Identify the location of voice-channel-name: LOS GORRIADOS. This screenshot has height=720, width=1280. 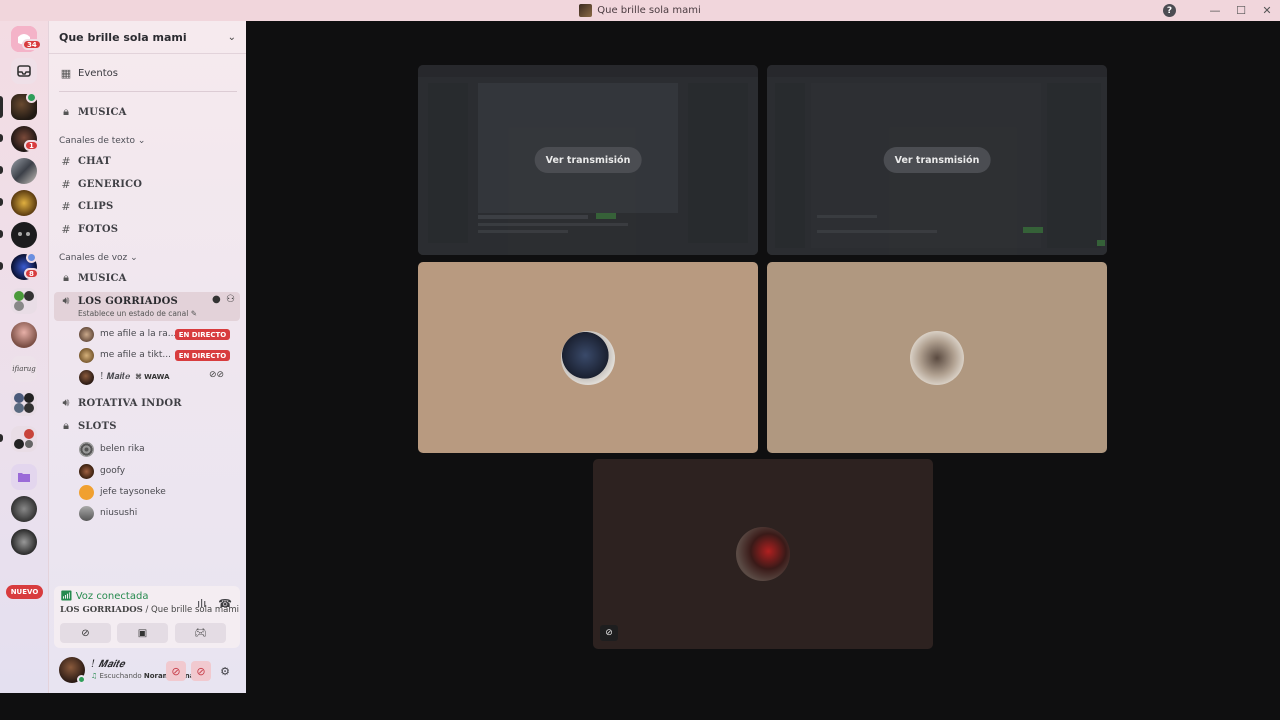
(101, 610).